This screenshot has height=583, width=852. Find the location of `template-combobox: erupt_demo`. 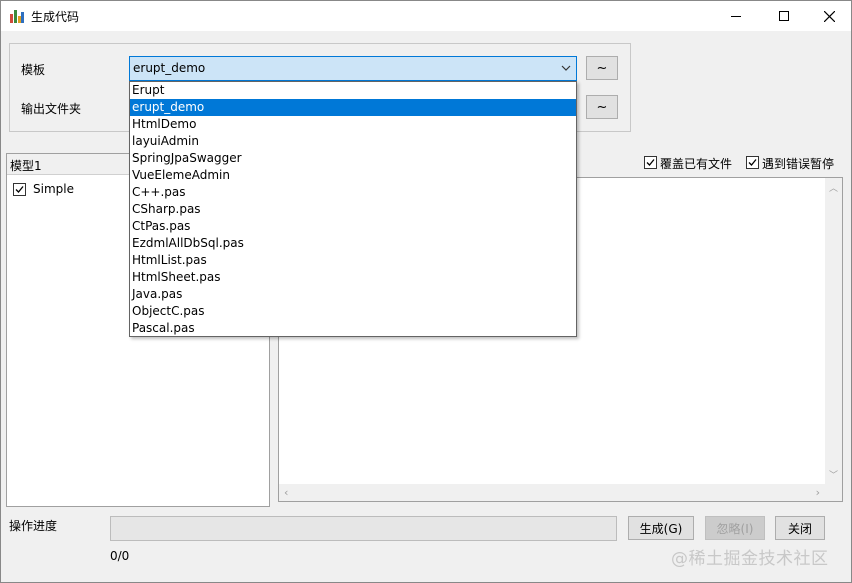

template-combobox: erupt_demo is located at coordinates (353, 68).